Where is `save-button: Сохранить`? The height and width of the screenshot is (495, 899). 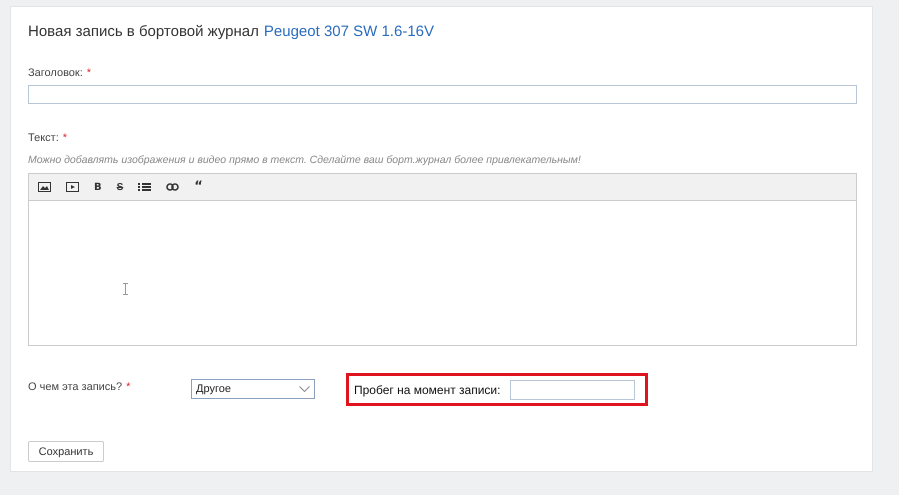
save-button: Сохранить is located at coordinates (66, 451).